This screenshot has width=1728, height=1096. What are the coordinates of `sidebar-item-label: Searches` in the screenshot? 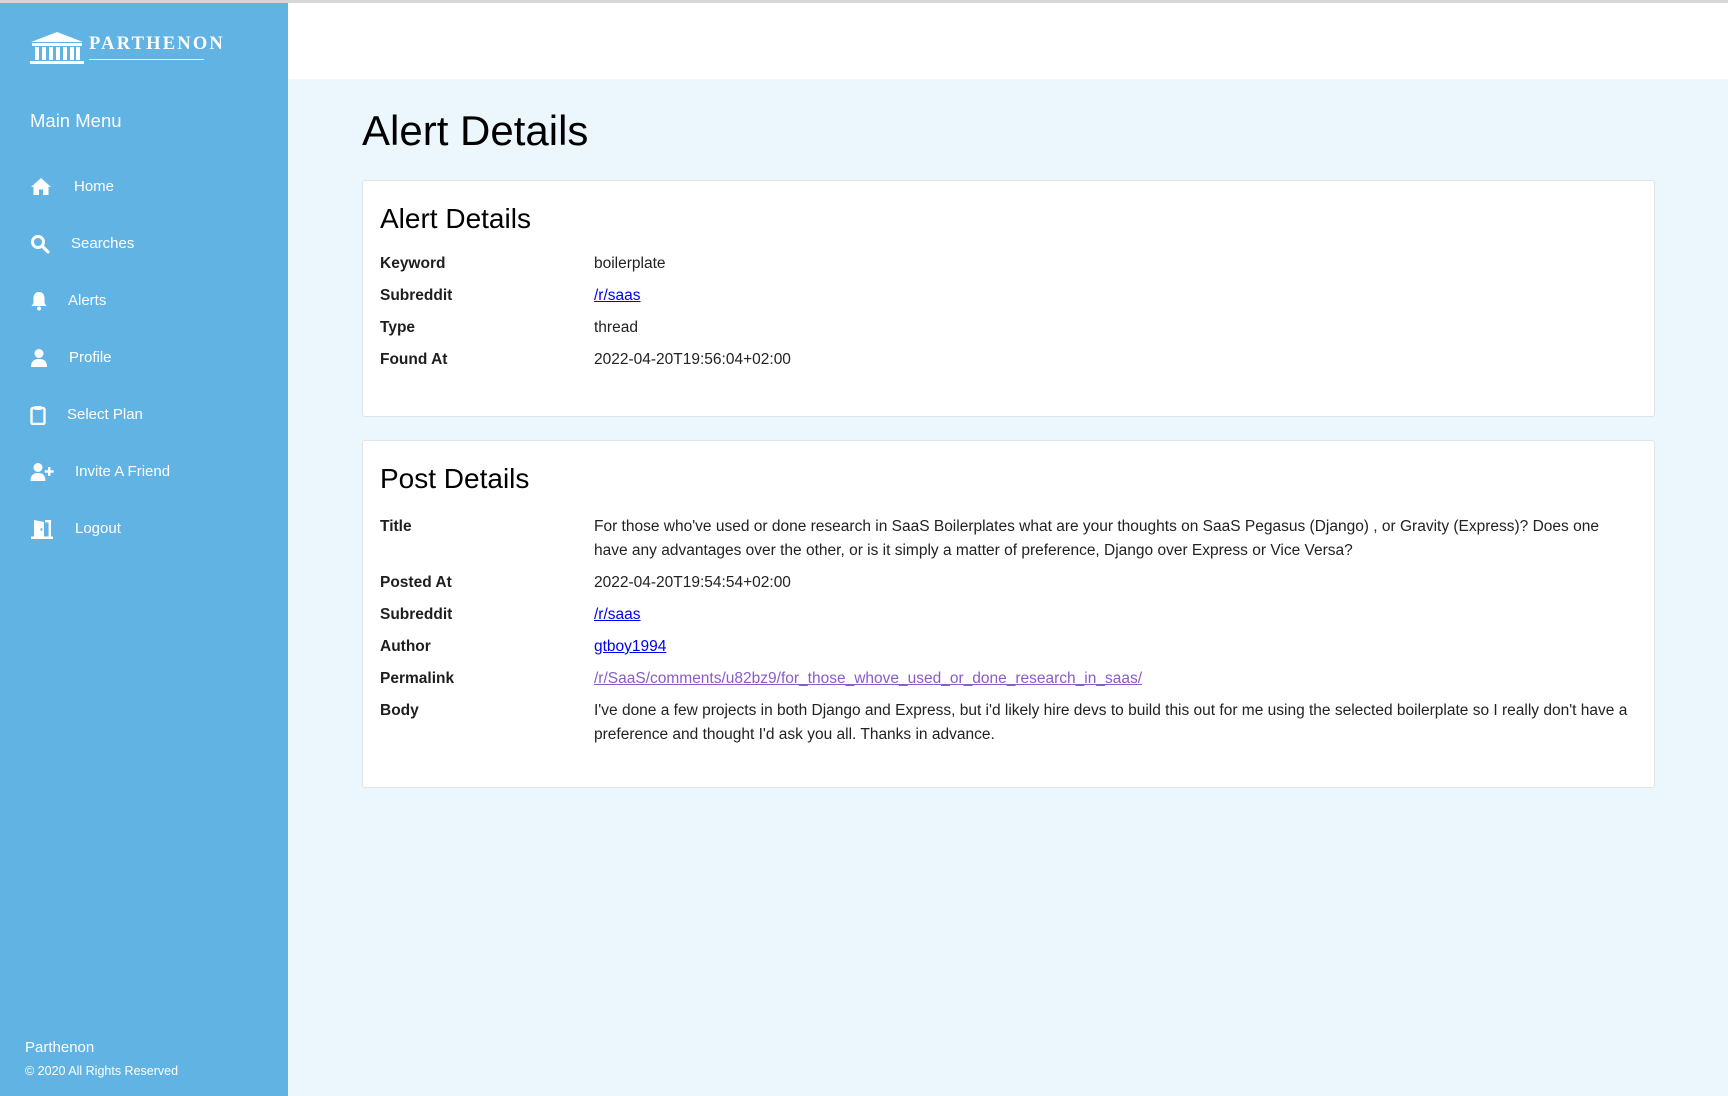 It's located at (103, 243).